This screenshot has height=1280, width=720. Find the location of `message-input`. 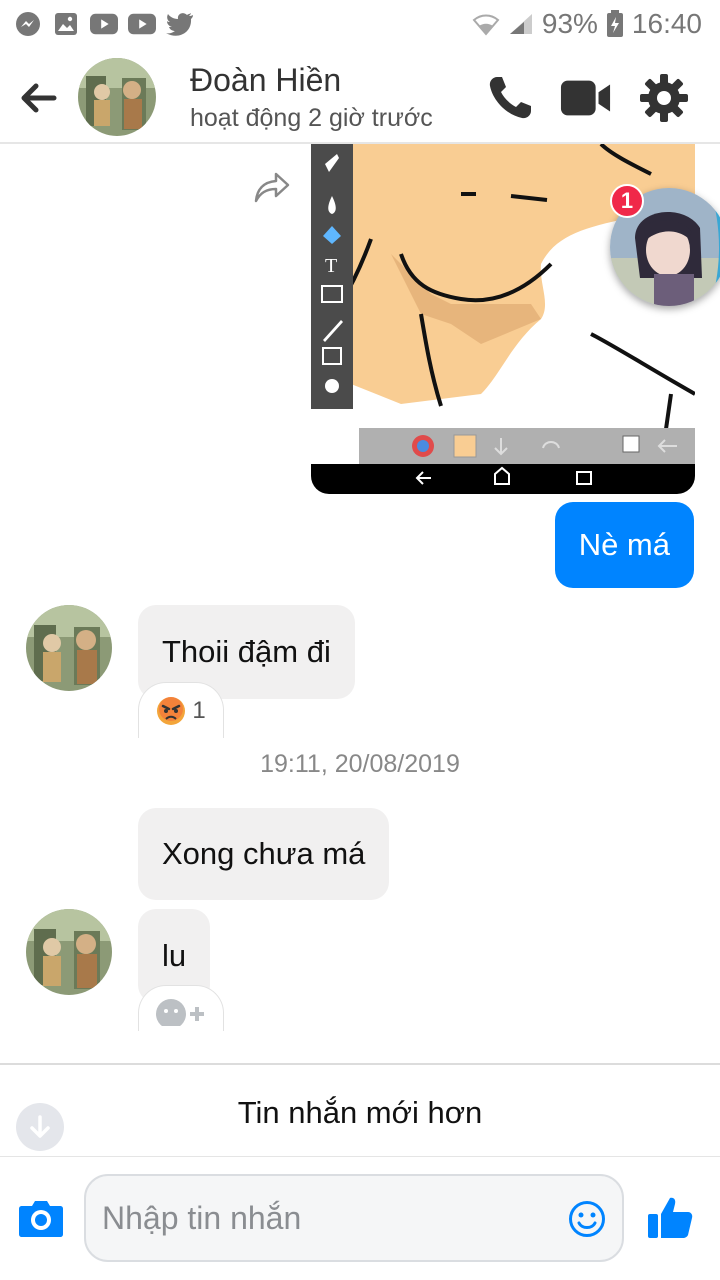

message-input is located at coordinates (354, 1218).